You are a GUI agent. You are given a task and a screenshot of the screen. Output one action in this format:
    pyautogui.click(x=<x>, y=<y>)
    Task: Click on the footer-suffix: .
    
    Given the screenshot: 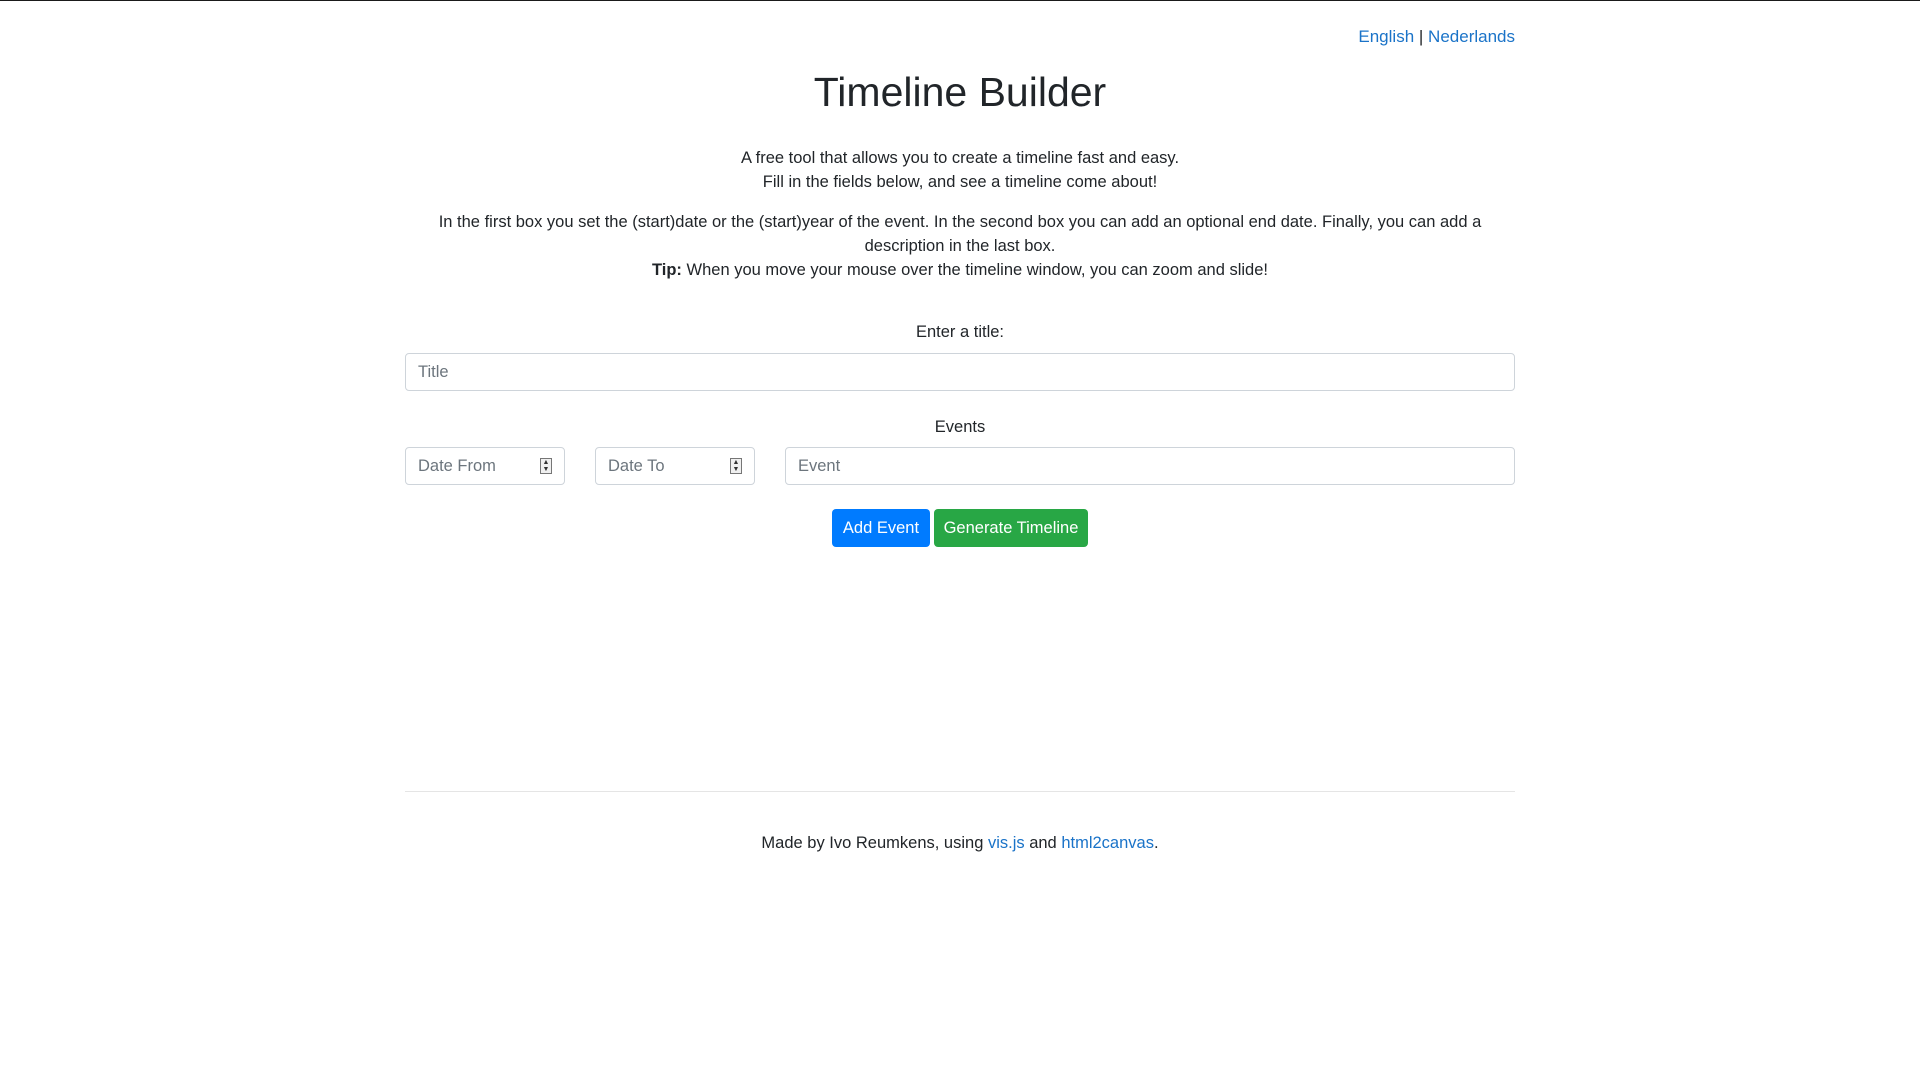 What is the action you would take?
    pyautogui.click(x=1156, y=843)
    